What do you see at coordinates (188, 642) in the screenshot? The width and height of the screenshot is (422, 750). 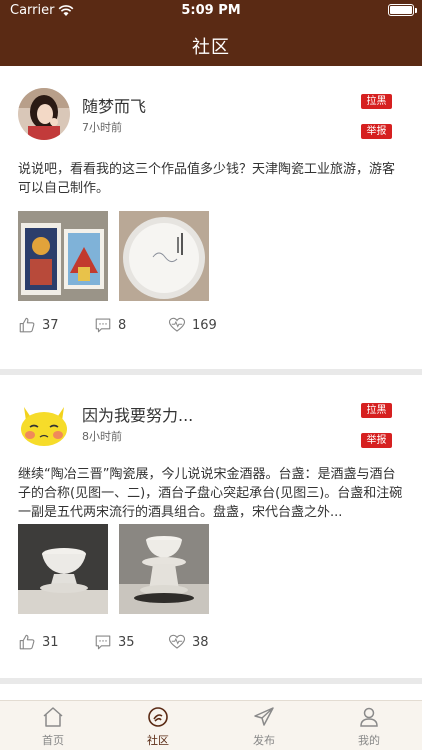 I see `favorite-button: 38` at bounding box center [188, 642].